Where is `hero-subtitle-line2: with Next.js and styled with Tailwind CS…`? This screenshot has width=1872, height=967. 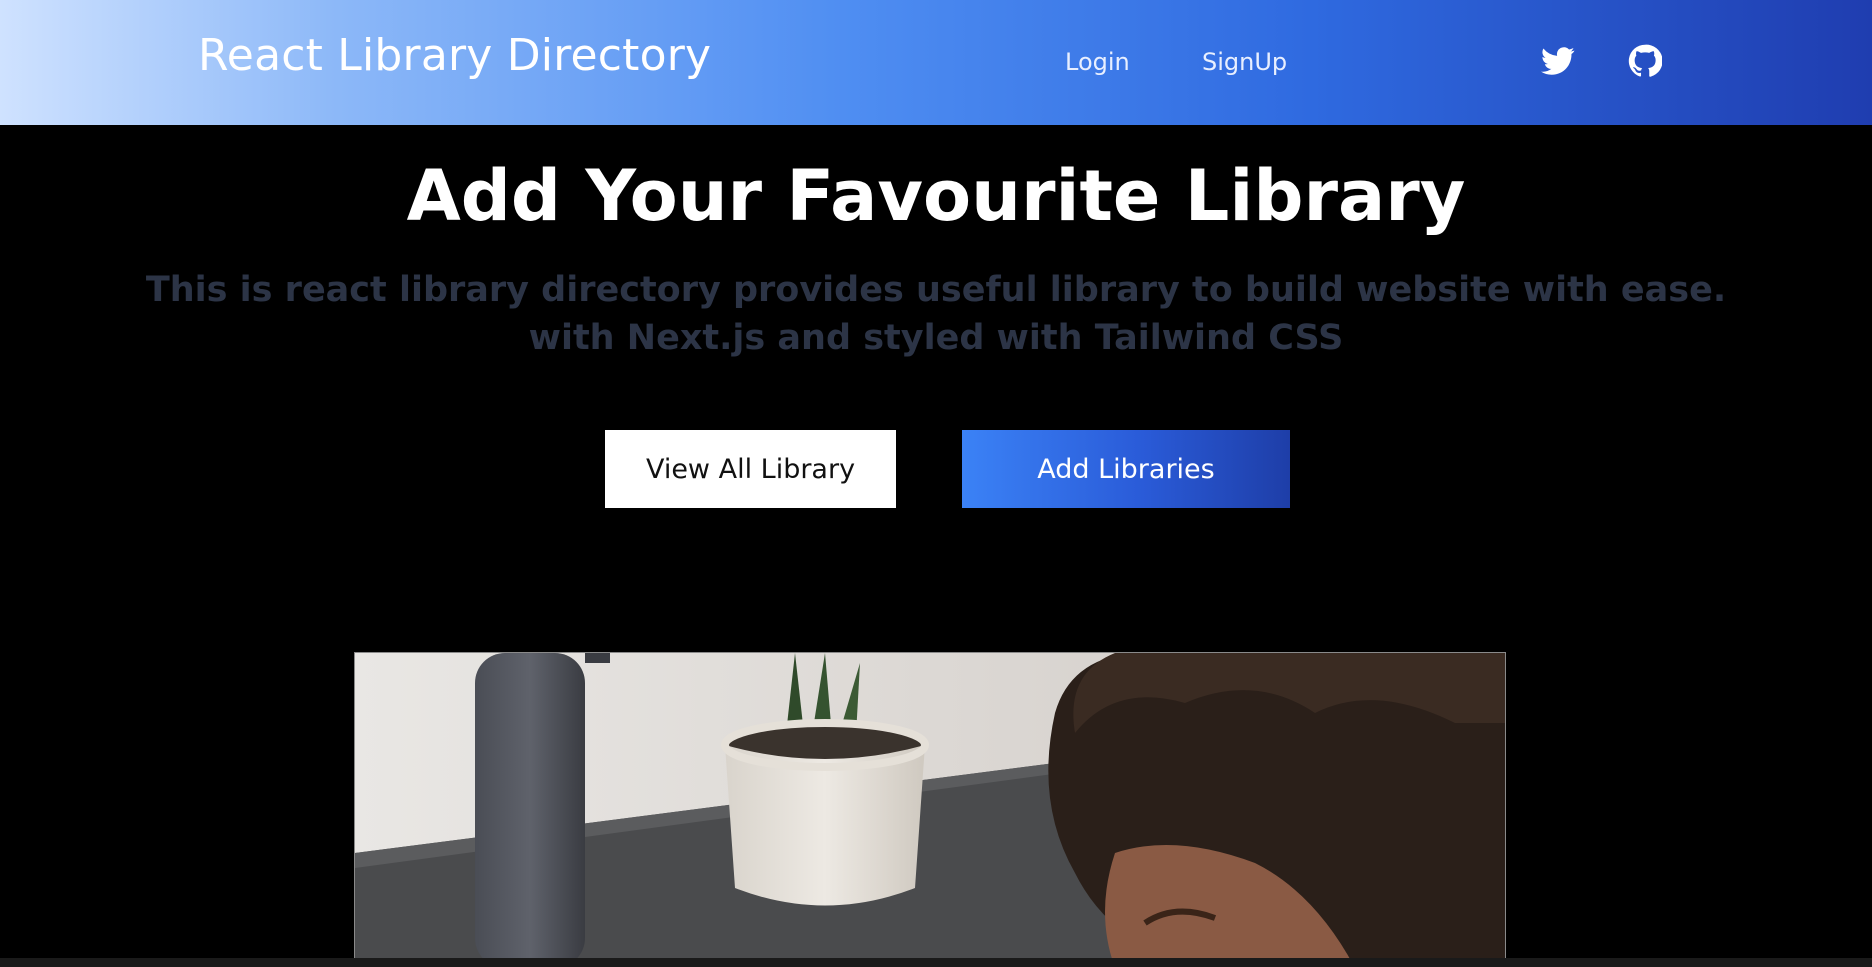 hero-subtitle-line2: with Next.js and styled with Tailwind CS… is located at coordinates (936, 338).